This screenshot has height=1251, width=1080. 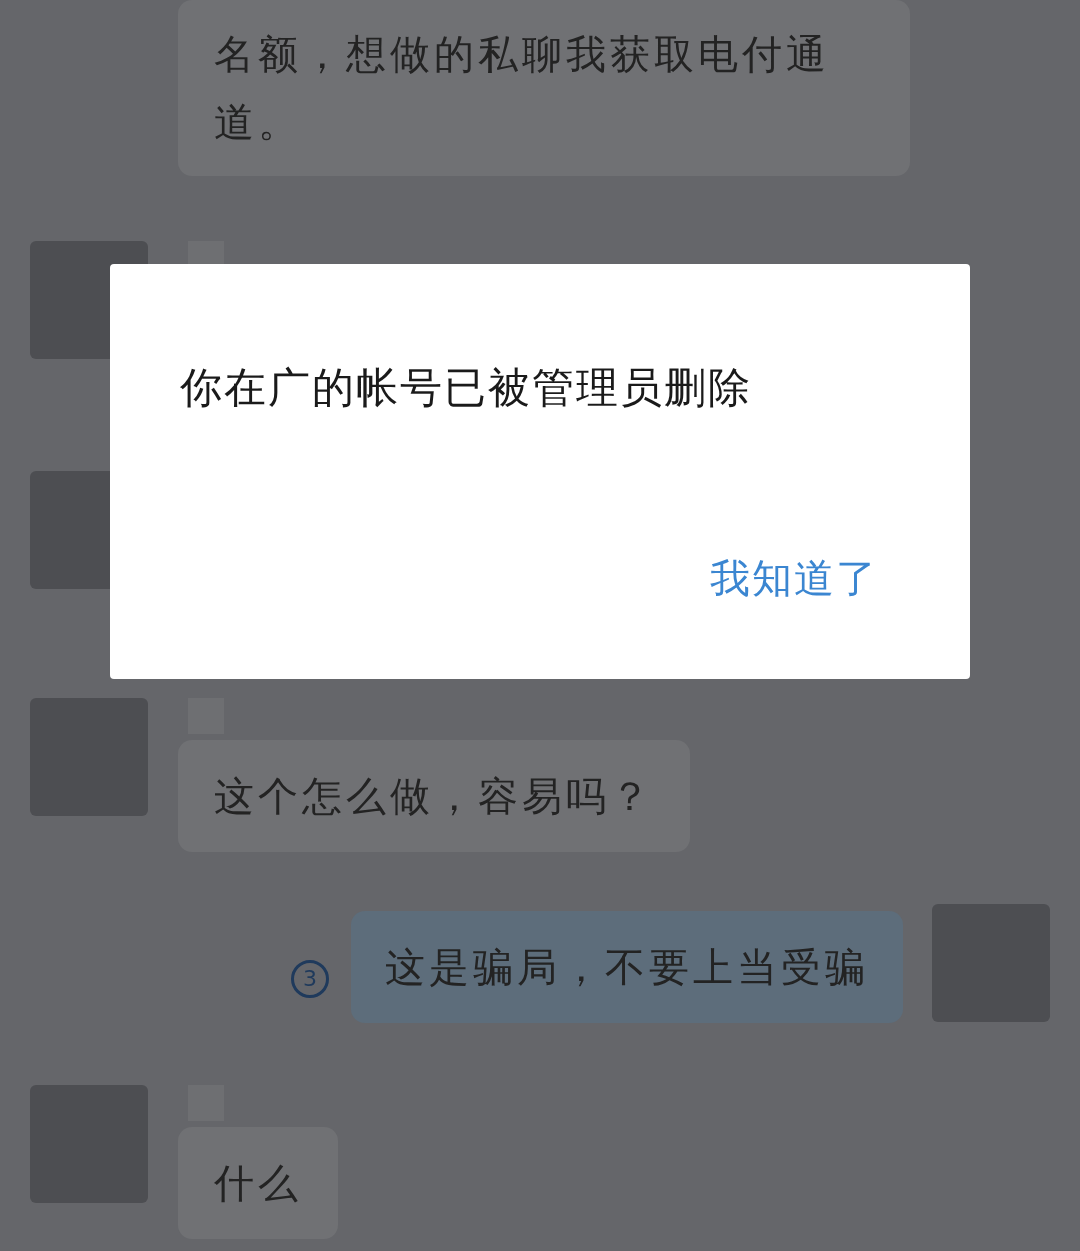 I want to click on message-bubble: 名额，想做的私聊我获取电付通道。, so click(x=544, y=88).